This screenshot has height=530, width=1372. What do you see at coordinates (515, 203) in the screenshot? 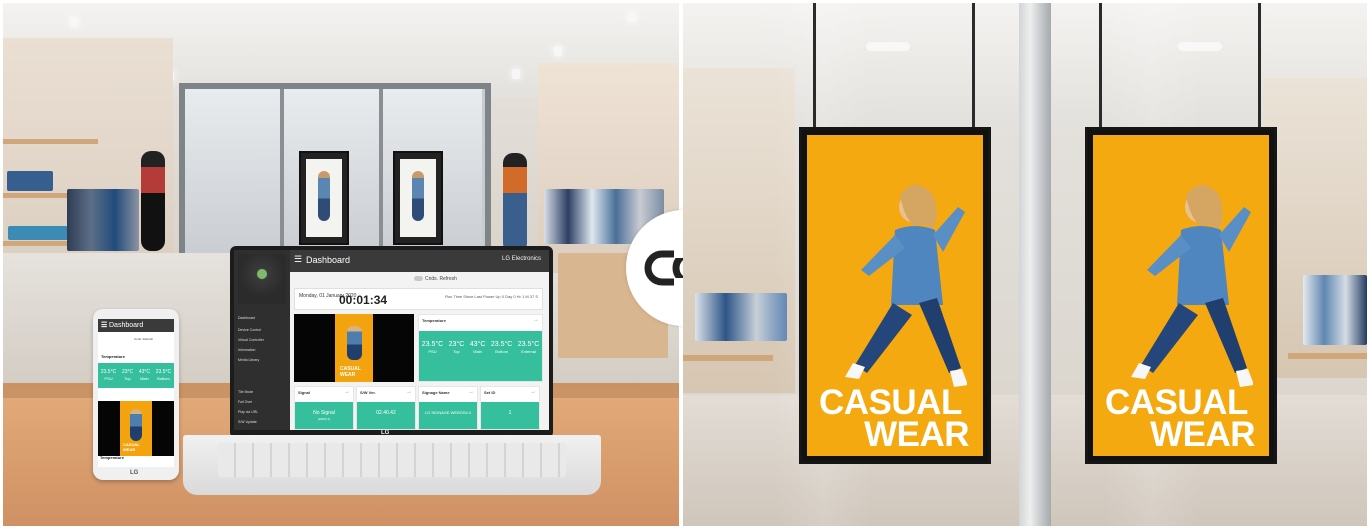
I see `mannequin` at bounding box center [515, 203].